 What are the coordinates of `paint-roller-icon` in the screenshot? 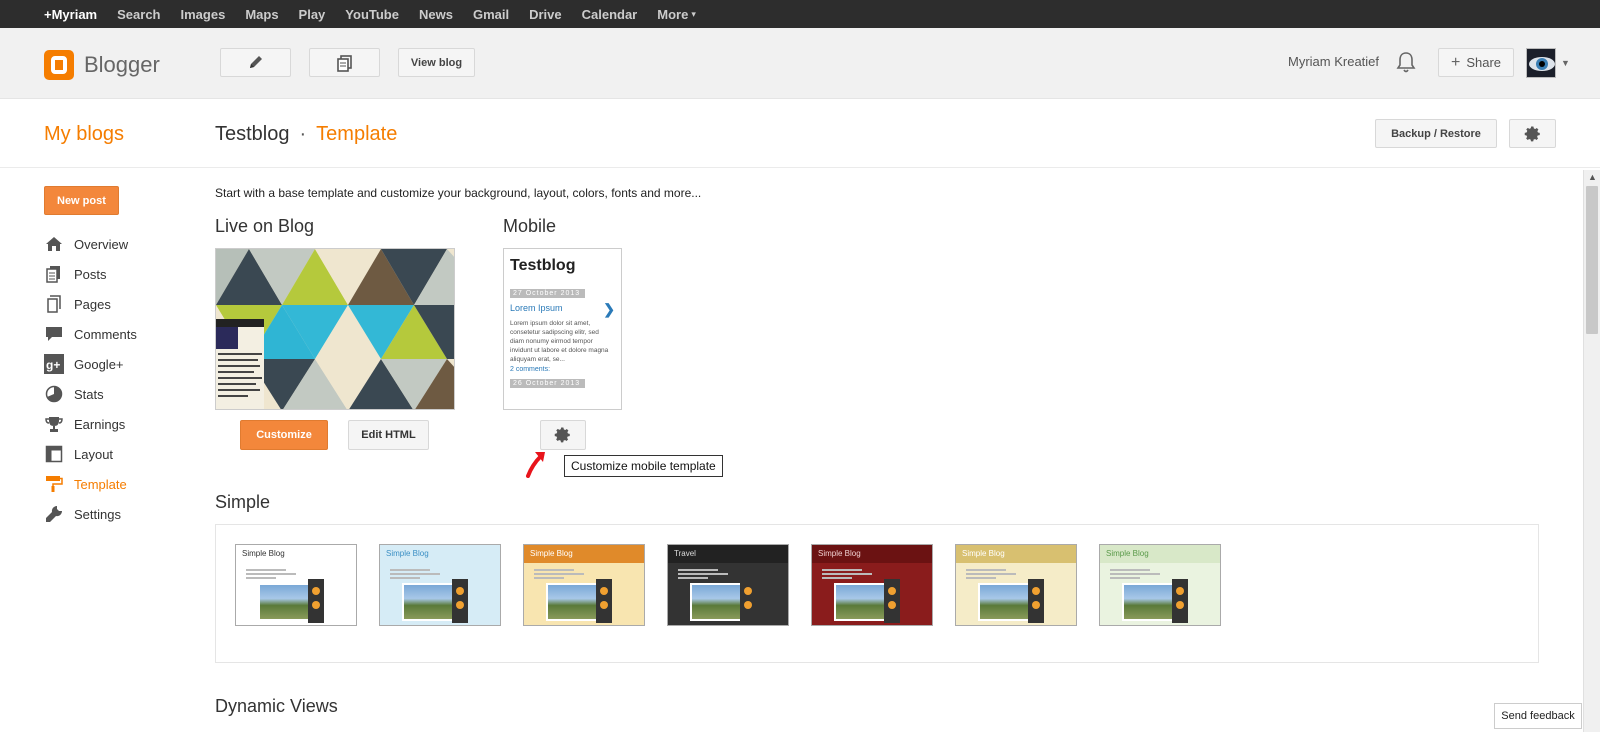 It's located at (54, 484).